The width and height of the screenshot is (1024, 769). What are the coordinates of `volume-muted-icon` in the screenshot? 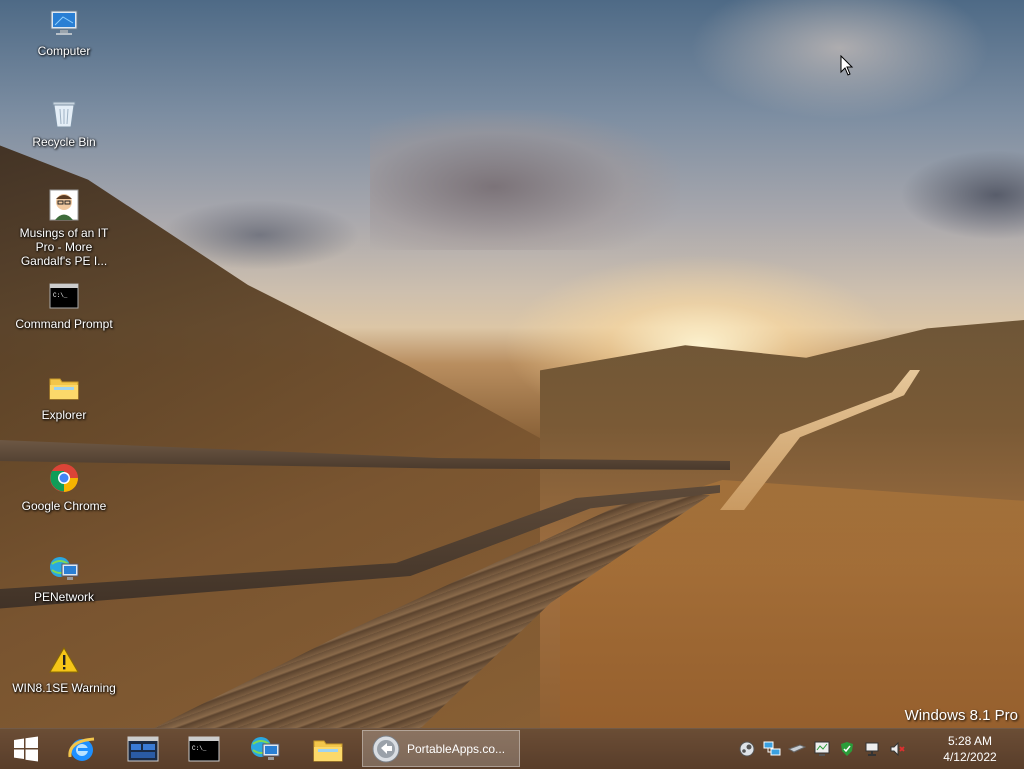 It's located at (897, 749).